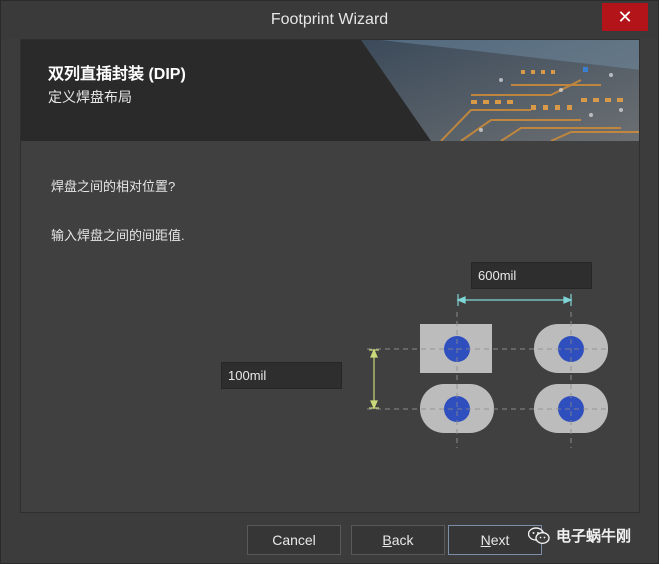 This screenshot has width=659, height=564. What do you see at coordinates (500, 90) in the screenshot?
I see `pcb-banner-image` at bounding box center [500, 90].